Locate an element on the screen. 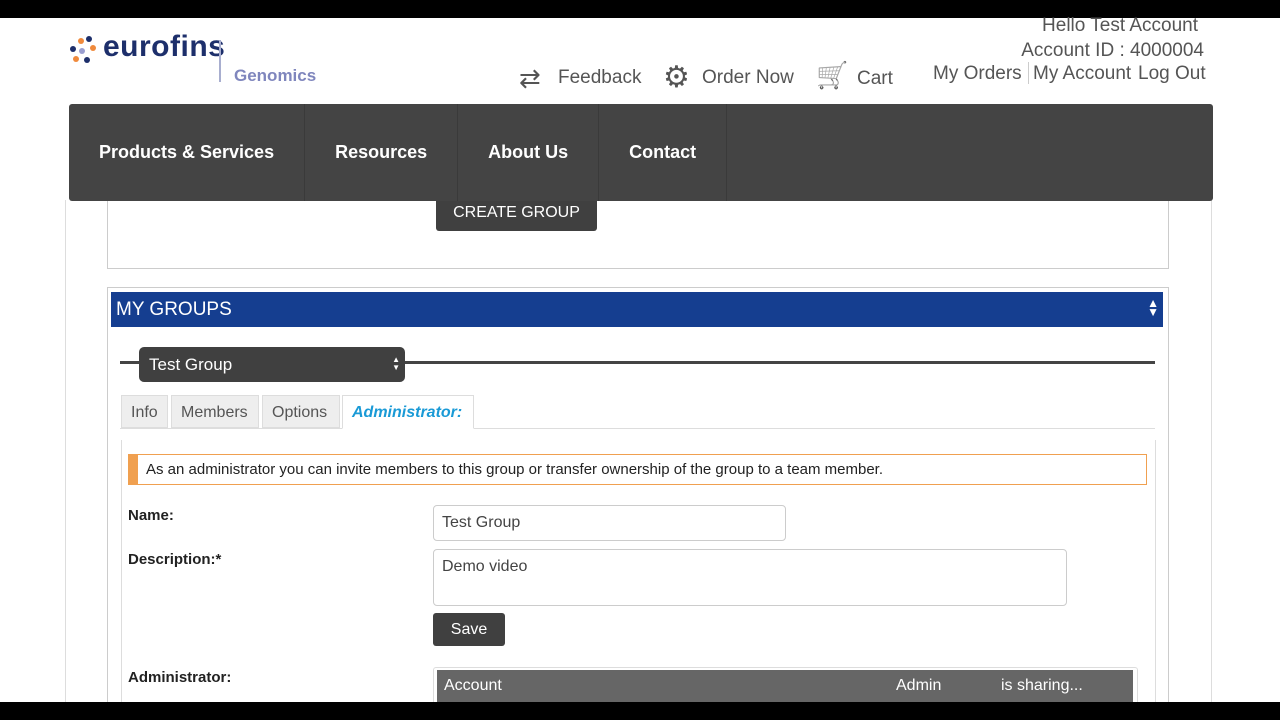 The width and height of the screenshot is (1280, 720). sort-icon: ▲ ▼ is located at coordinates (1153, 307).